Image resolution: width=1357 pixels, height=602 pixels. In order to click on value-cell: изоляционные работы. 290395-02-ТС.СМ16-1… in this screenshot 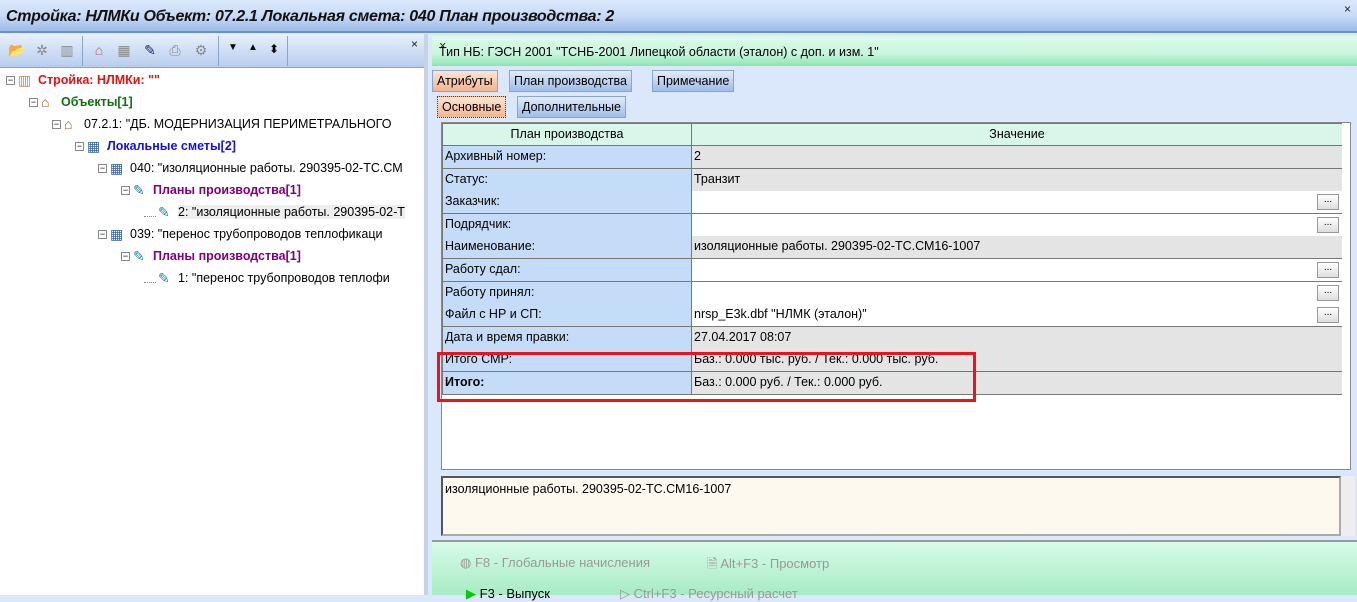, I will do `click(1017, 248)`.